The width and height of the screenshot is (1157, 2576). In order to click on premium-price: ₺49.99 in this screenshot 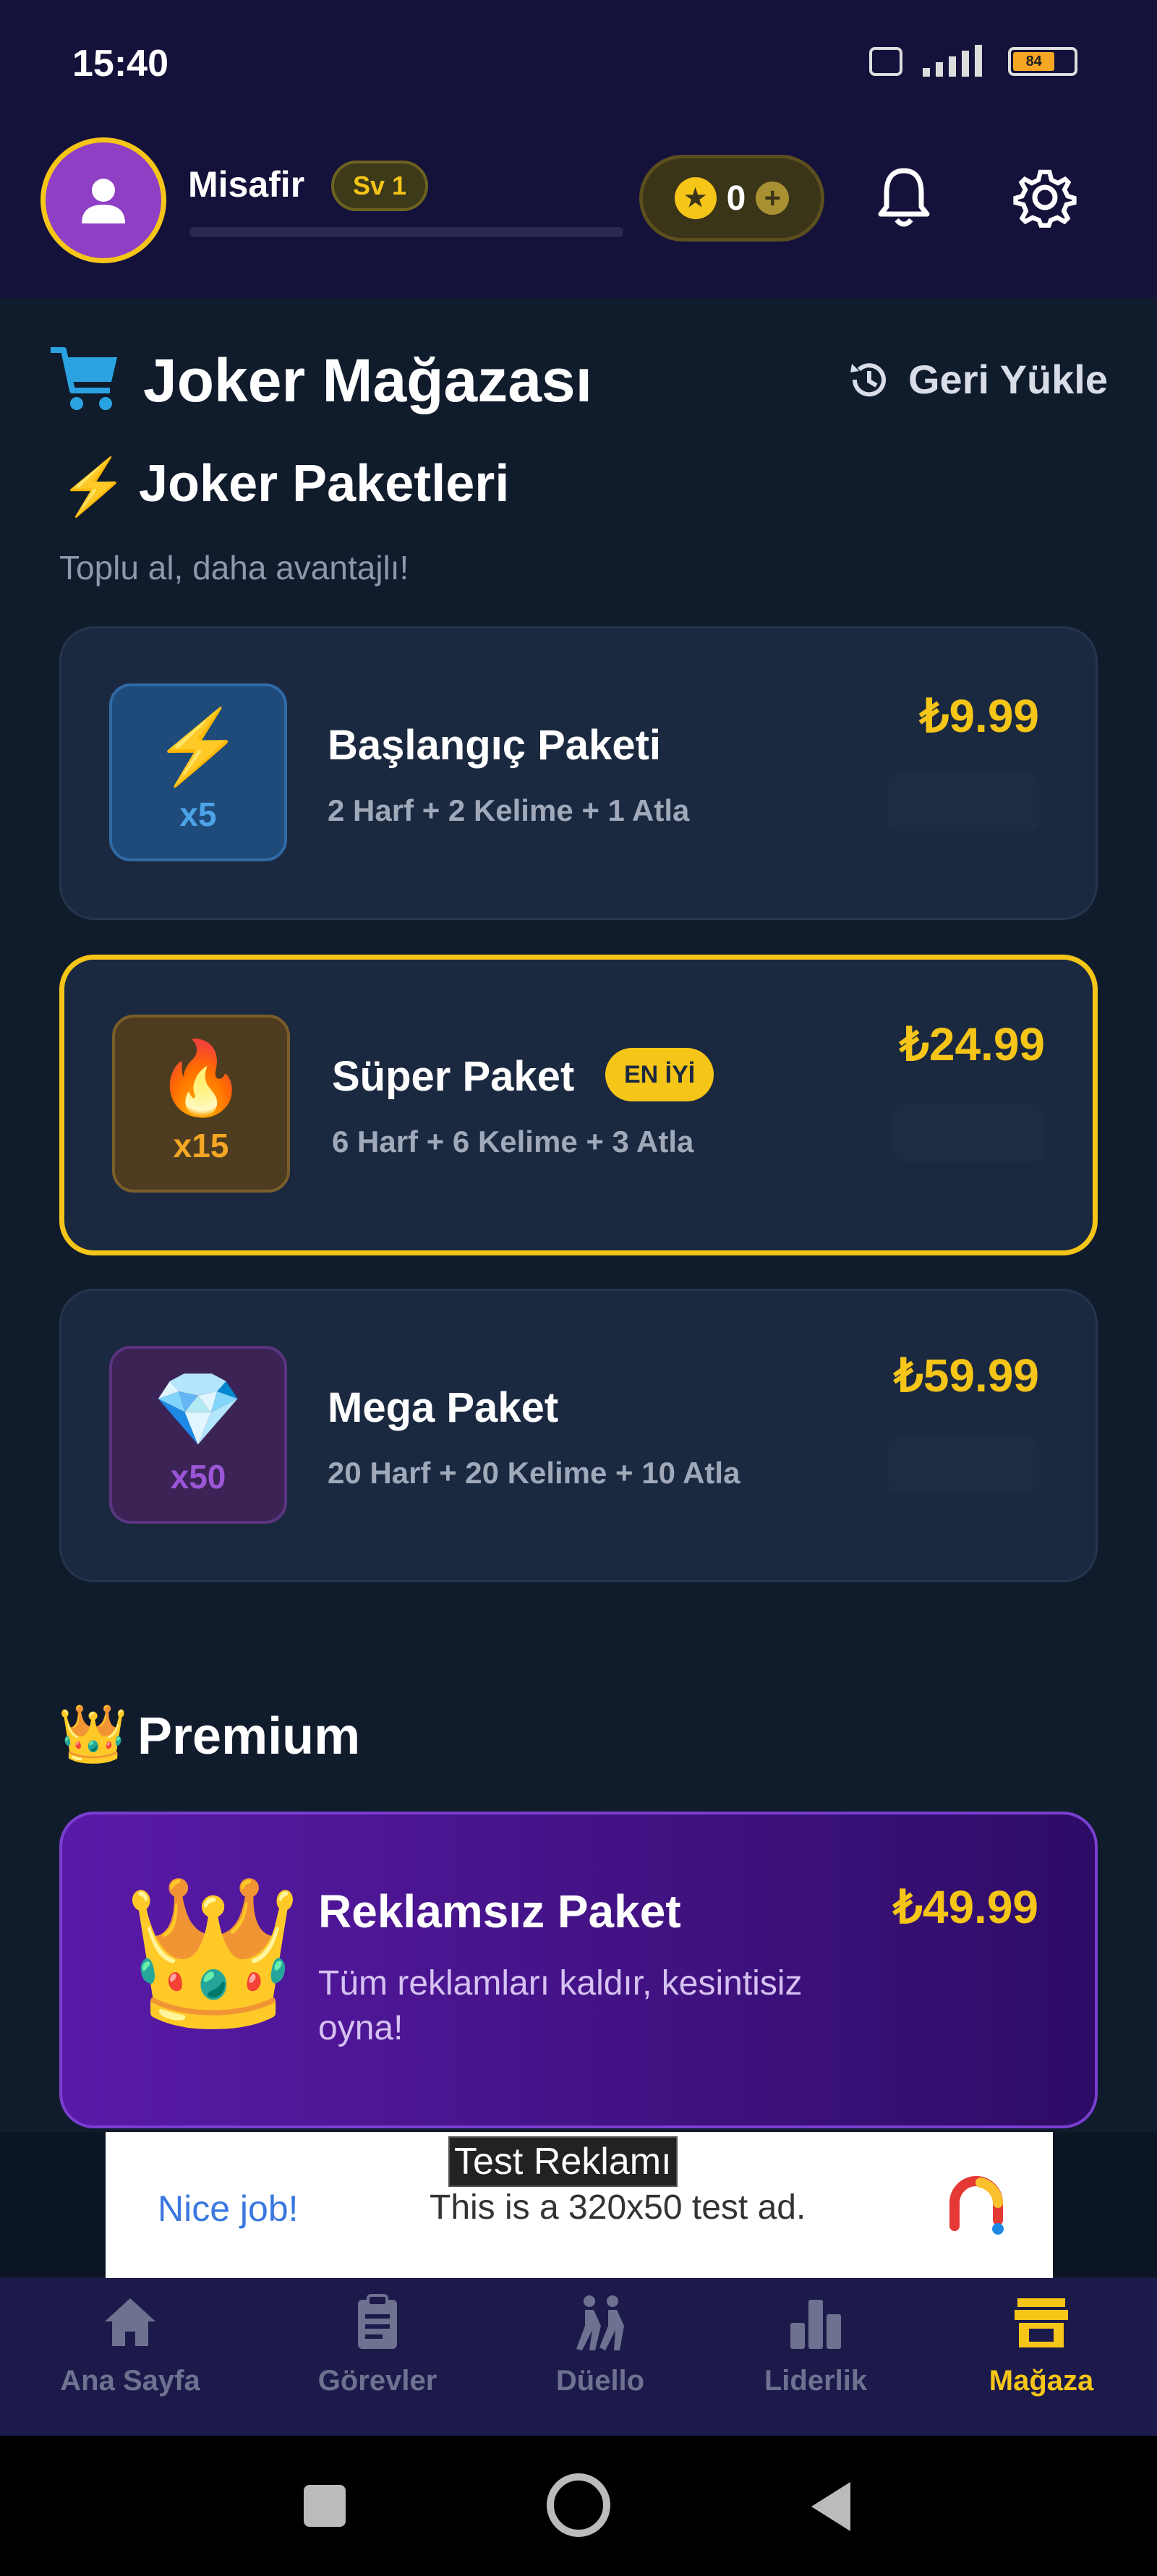, I will do `click(965, 1907)`.